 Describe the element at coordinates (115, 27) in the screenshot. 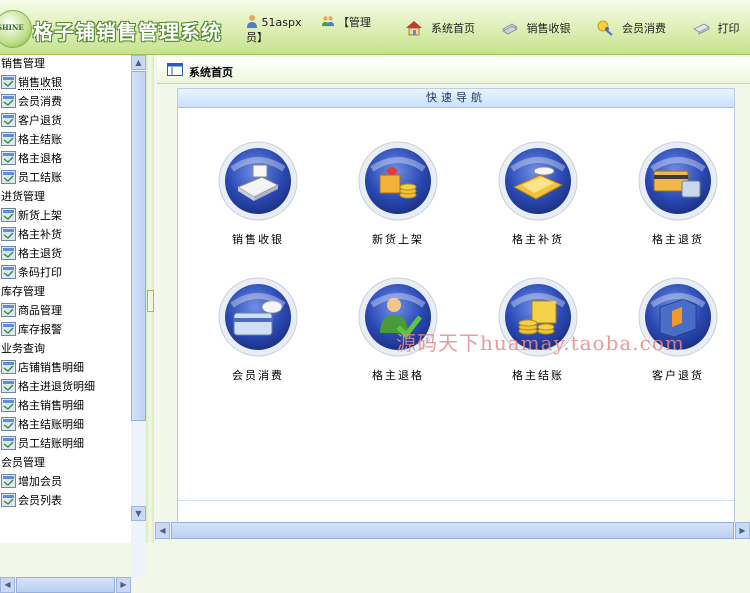

I see `logo: SHINE 格子铺销售管理系统` at that location.